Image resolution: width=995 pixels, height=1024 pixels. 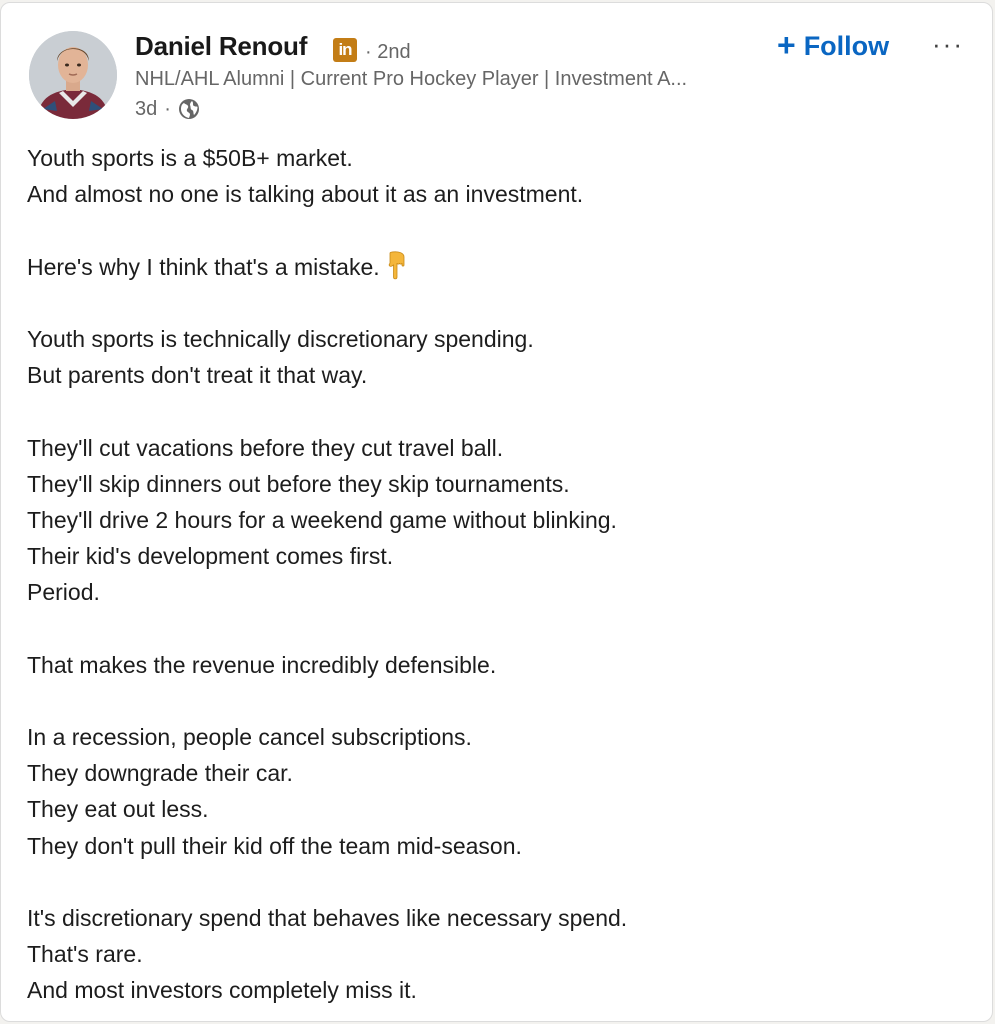 What do you see at coordinates (846, 45) in the screenshot?
I see `follow-label: Follow` at bounding box center [846, 45].